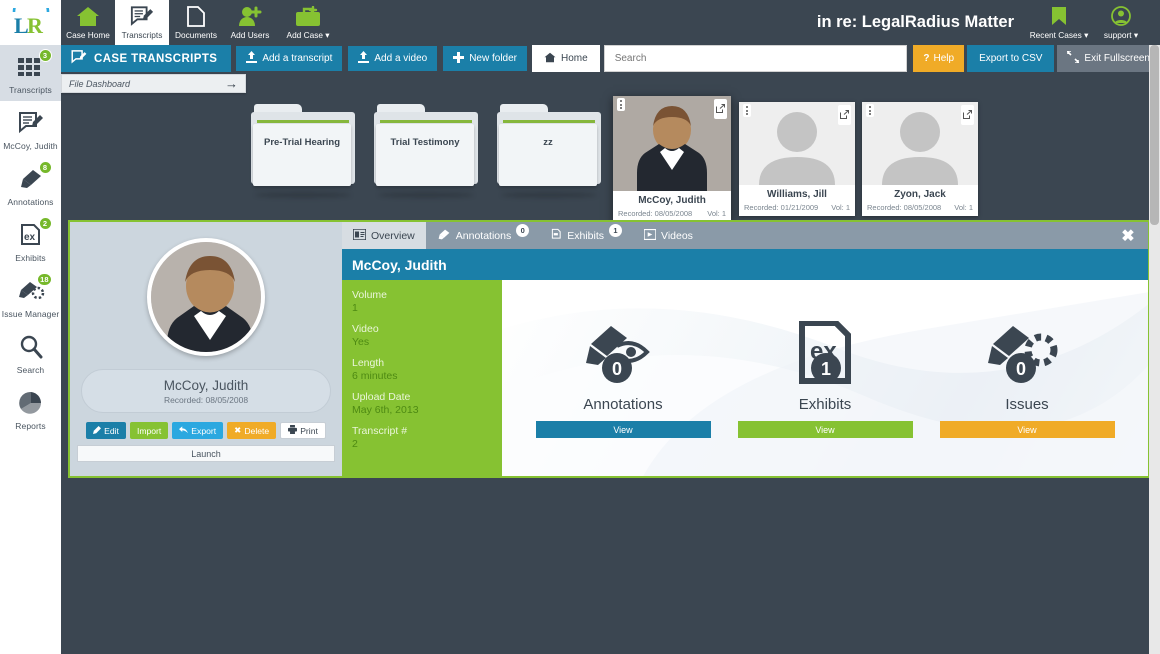  What do you see at coordinates (1011, 58) in the screenshot?
I see `export-csv-button: Export to CSV` at bounding box center [1011, 58].